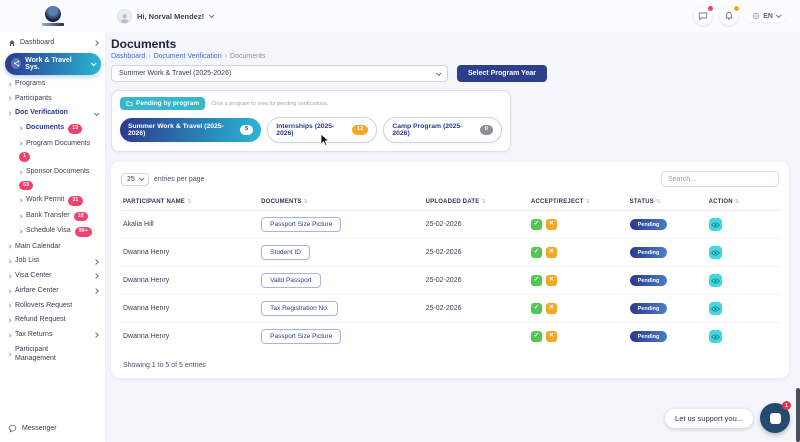 The height and width of the screenshot is (442, 800). I want to click on sidebar-item-doc-verification: Doc Verification, so click(53, 113).